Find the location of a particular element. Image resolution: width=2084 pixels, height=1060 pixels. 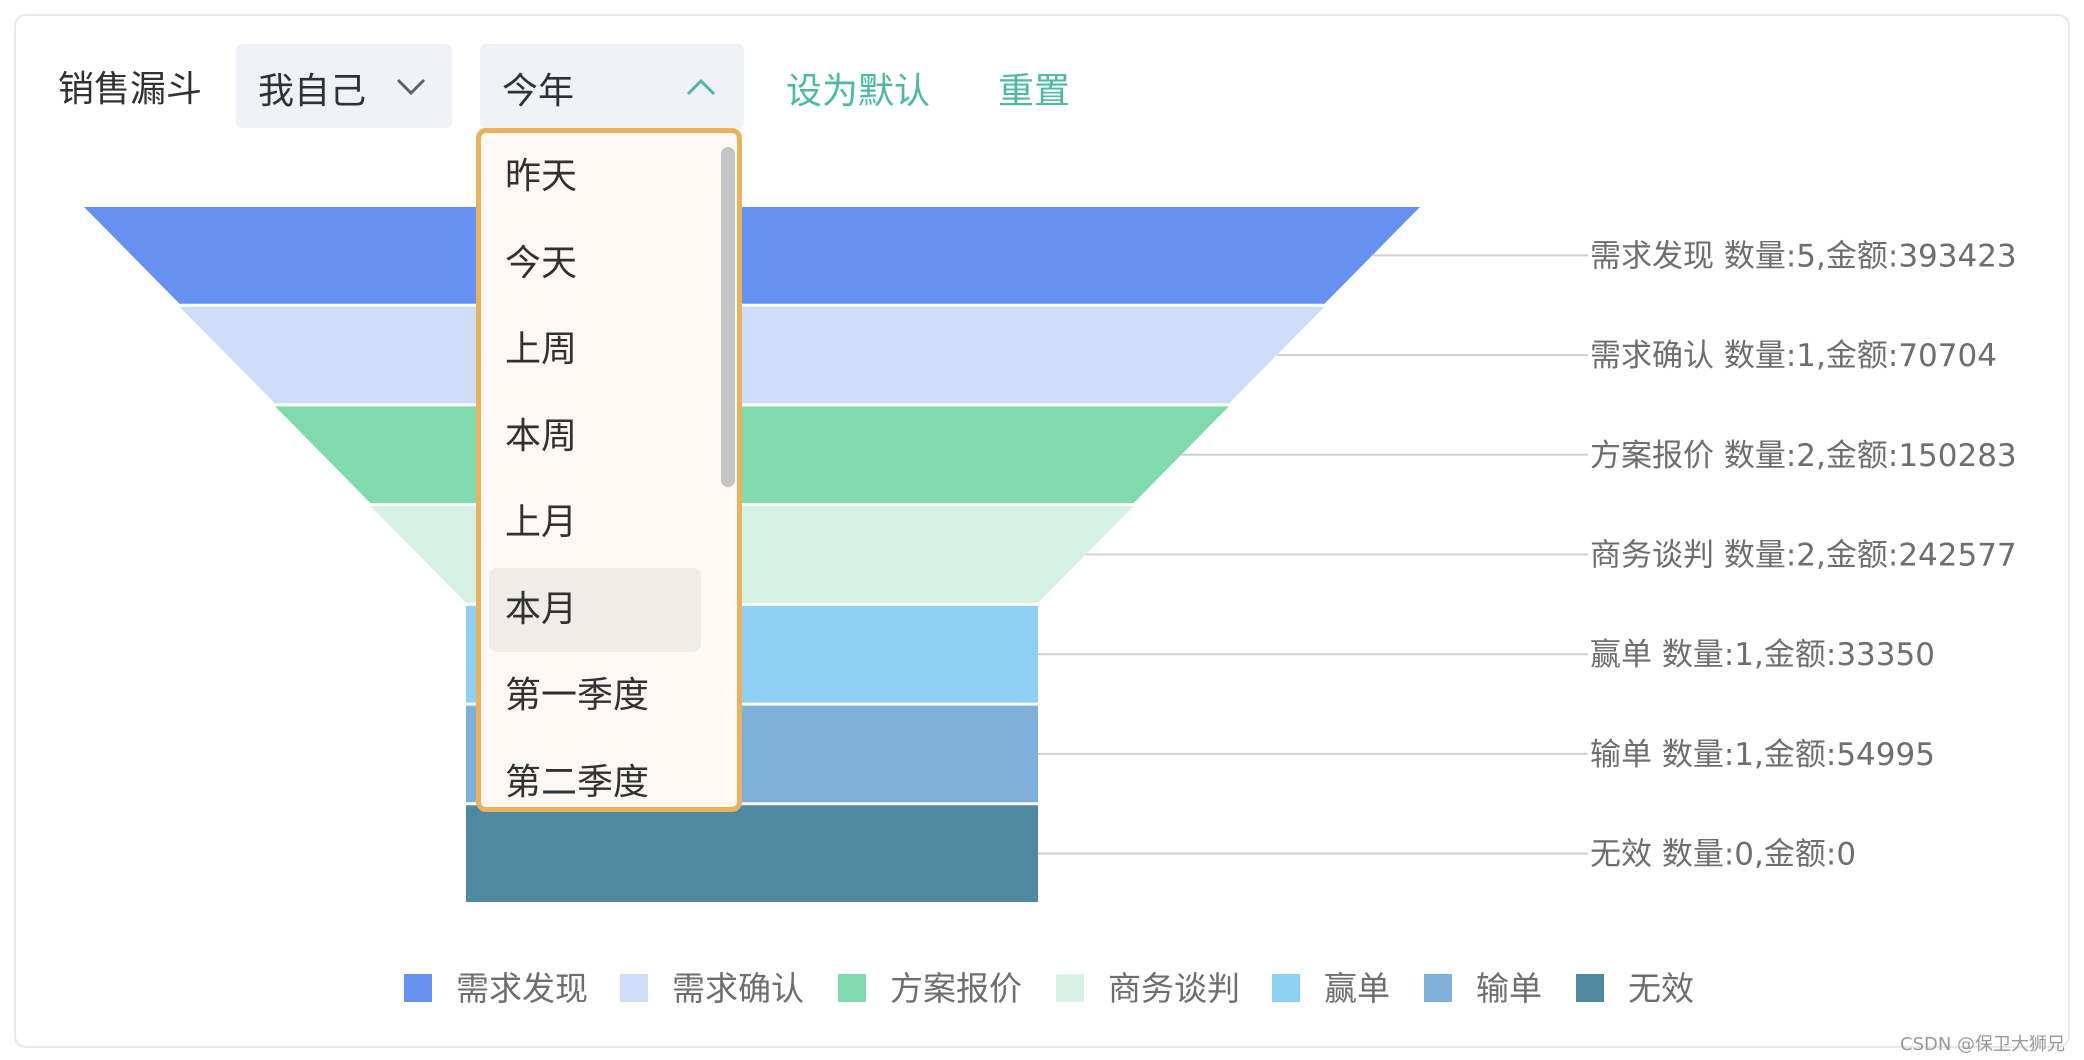

period-dropdown: 昨天 今天 上周 本周 上月 本月 第一季度 第二季度 is located at coordinates (609, 470).